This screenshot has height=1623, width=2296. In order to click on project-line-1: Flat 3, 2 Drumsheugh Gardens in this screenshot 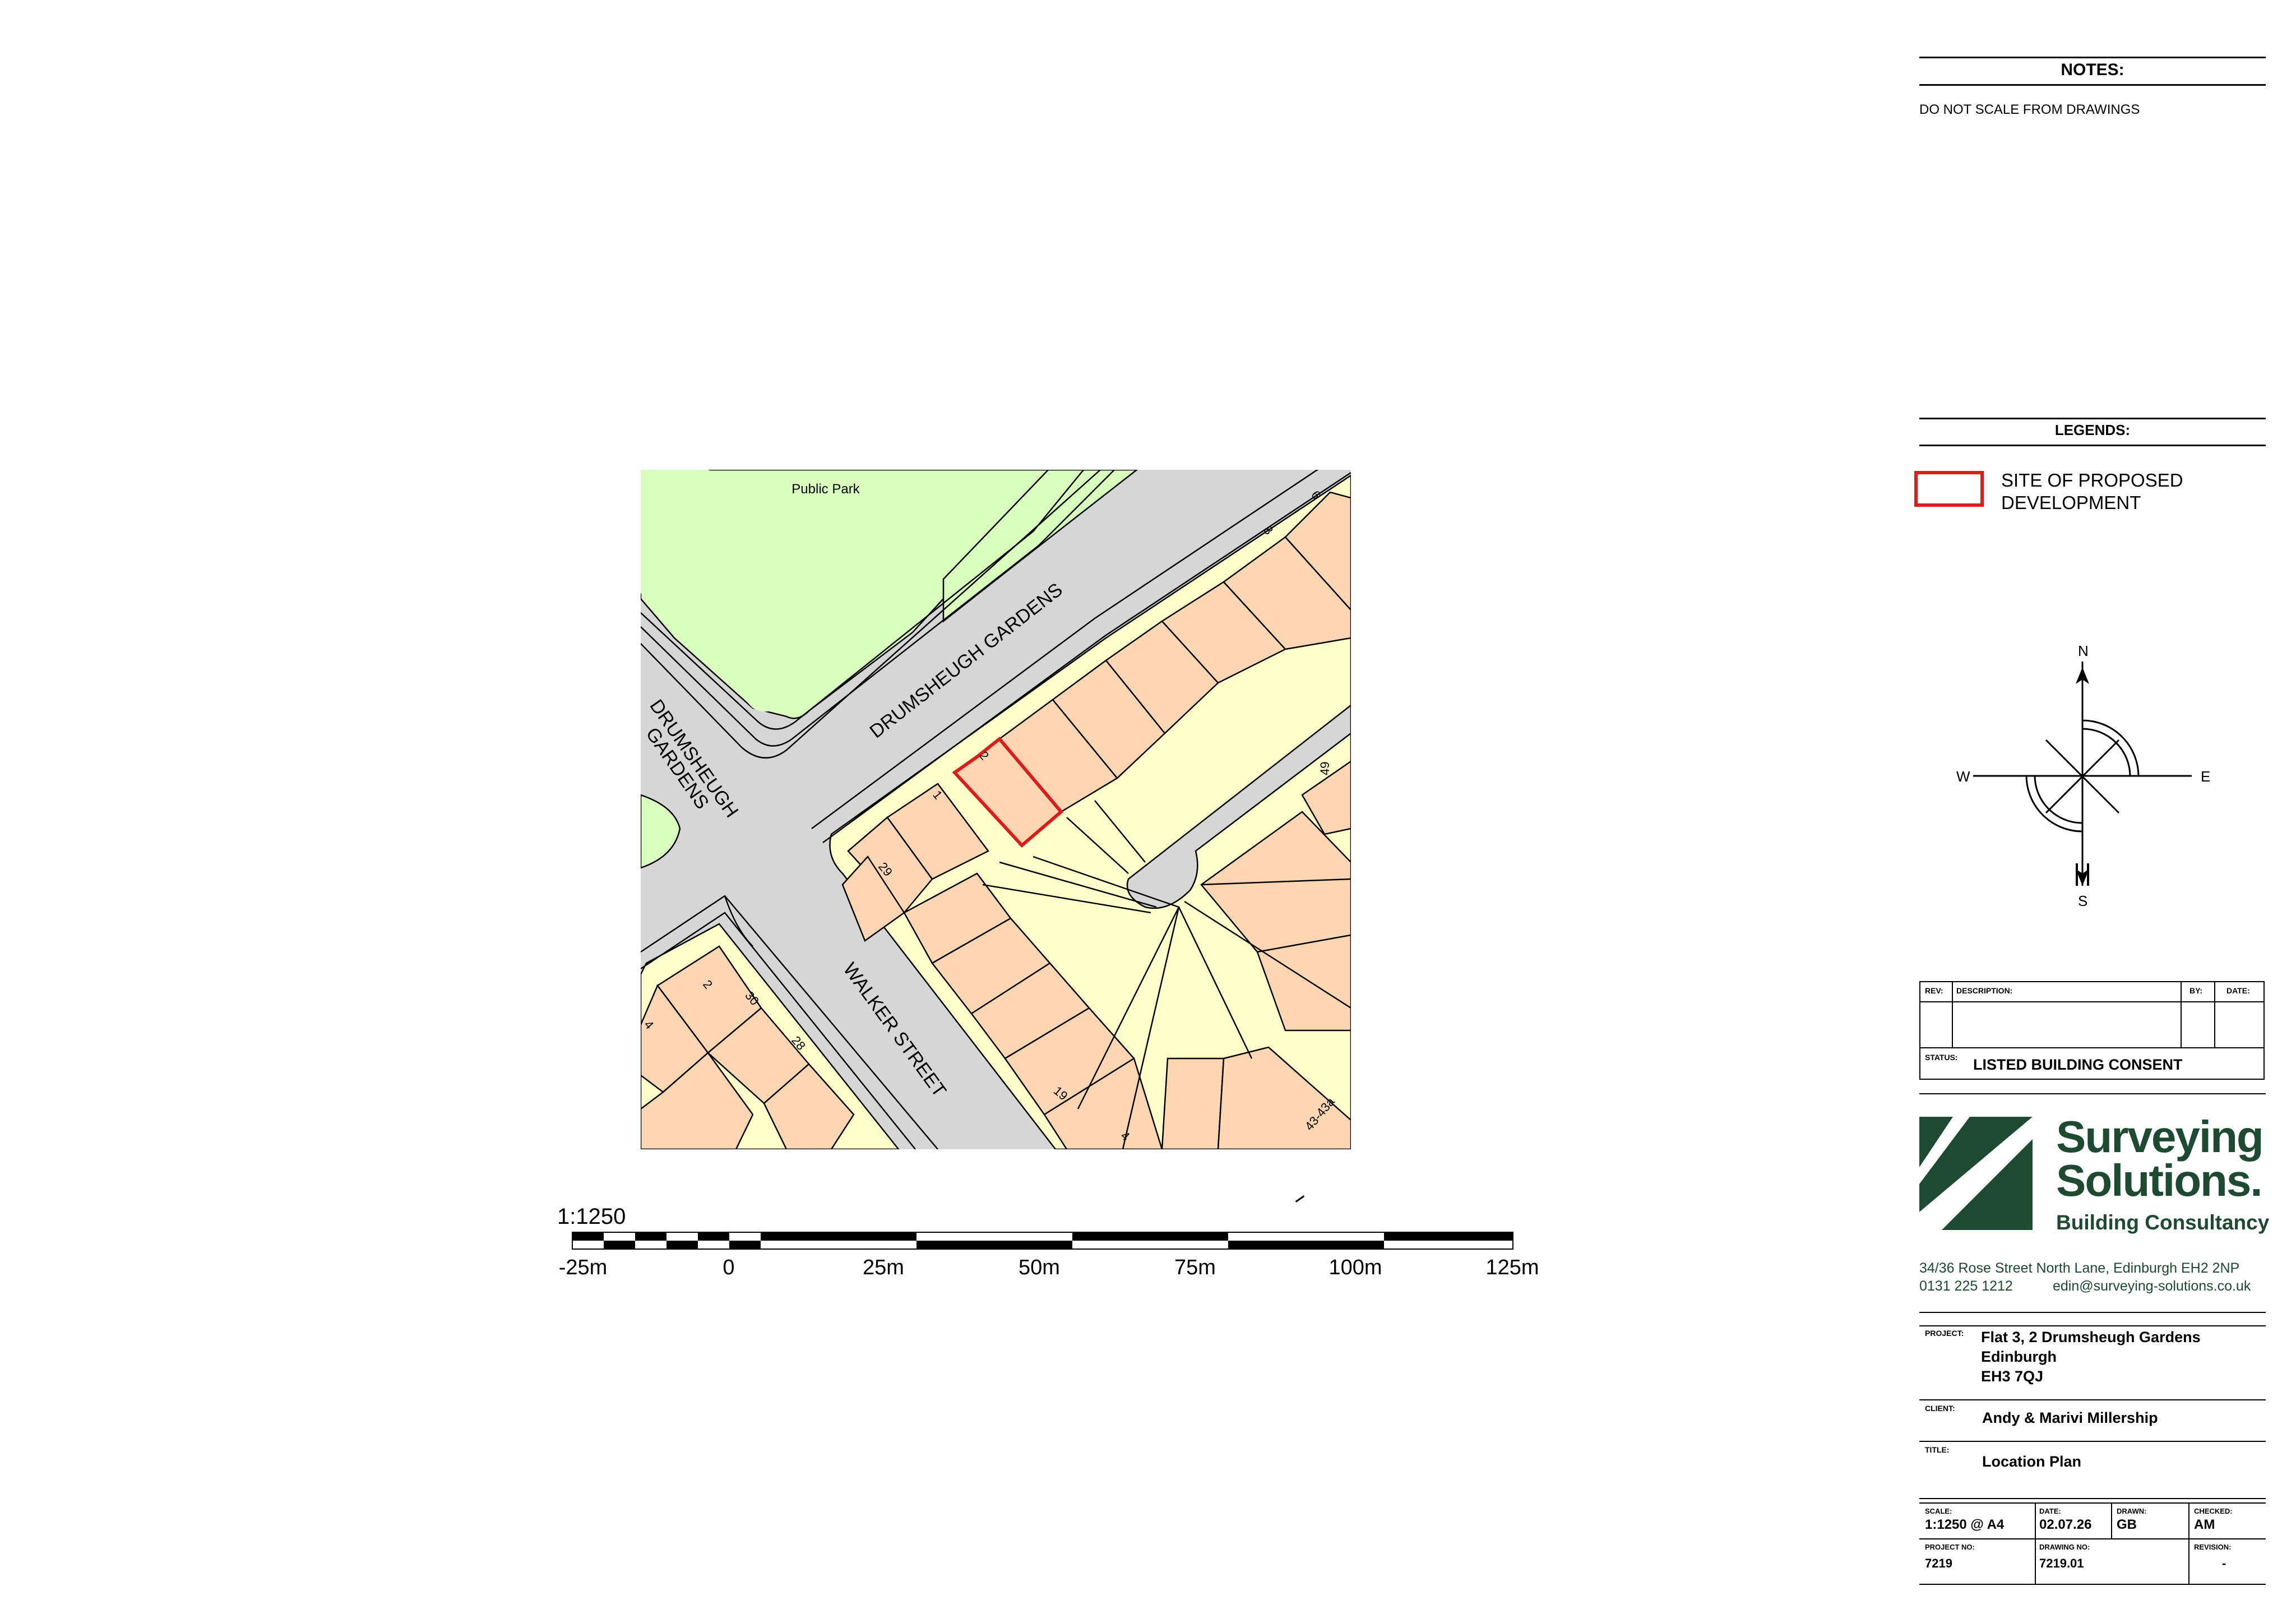, I will do `click(2091, 1337)`.